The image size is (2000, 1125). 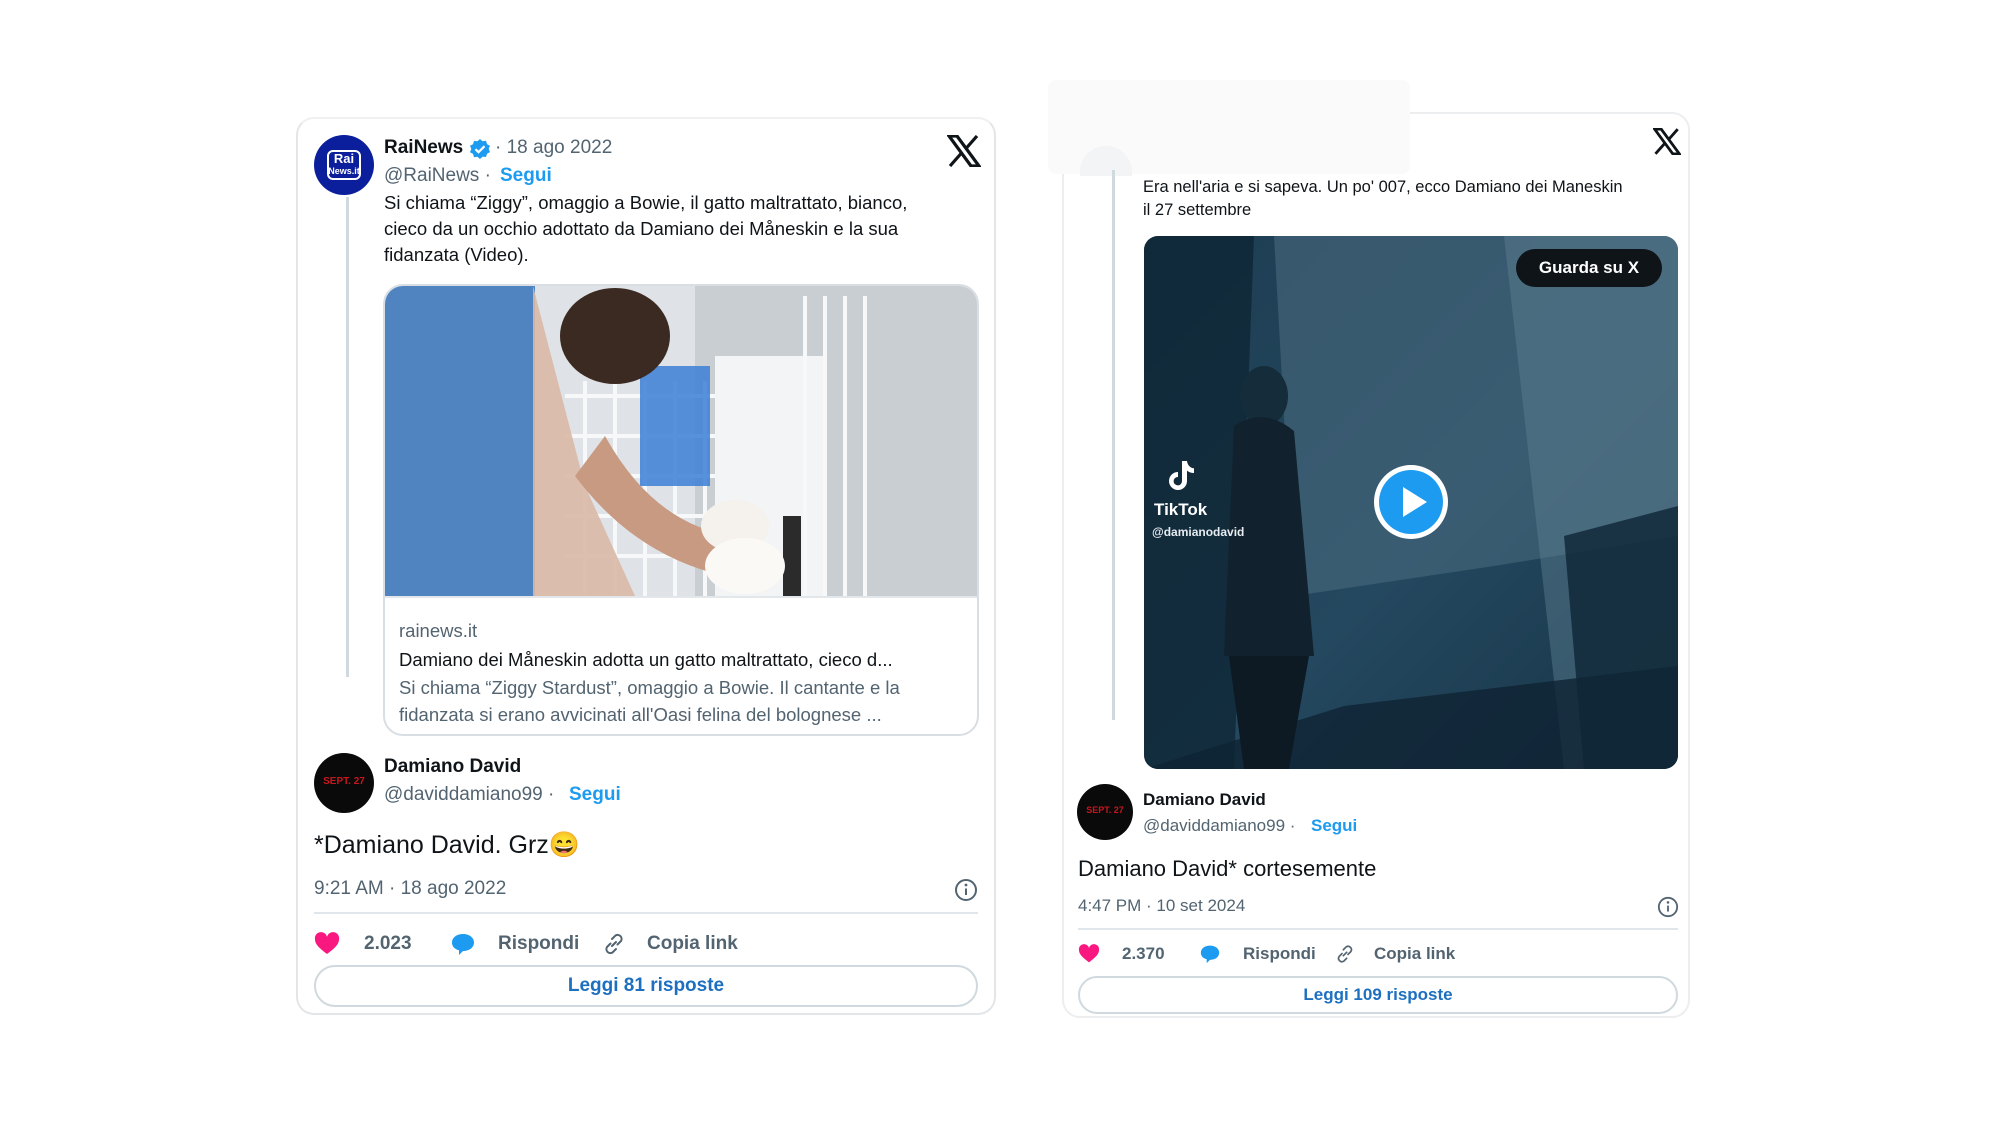 What do you see at coordinates (447, 845) in the screenshot?
I see `tweet-text: *Damiano David. Grz😄` at bounding box center [447, 845].